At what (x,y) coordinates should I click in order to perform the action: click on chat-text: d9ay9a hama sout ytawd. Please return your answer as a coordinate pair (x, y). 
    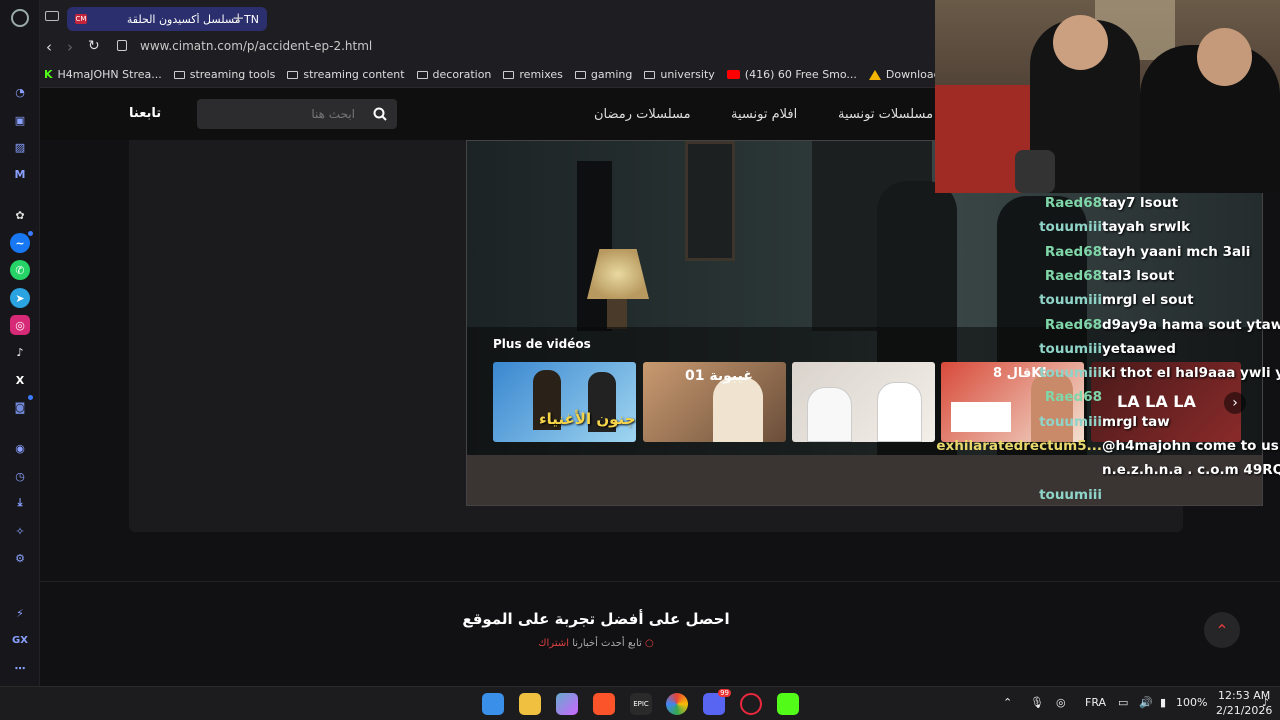
    Looking at the image, I should click on (1191, 324).